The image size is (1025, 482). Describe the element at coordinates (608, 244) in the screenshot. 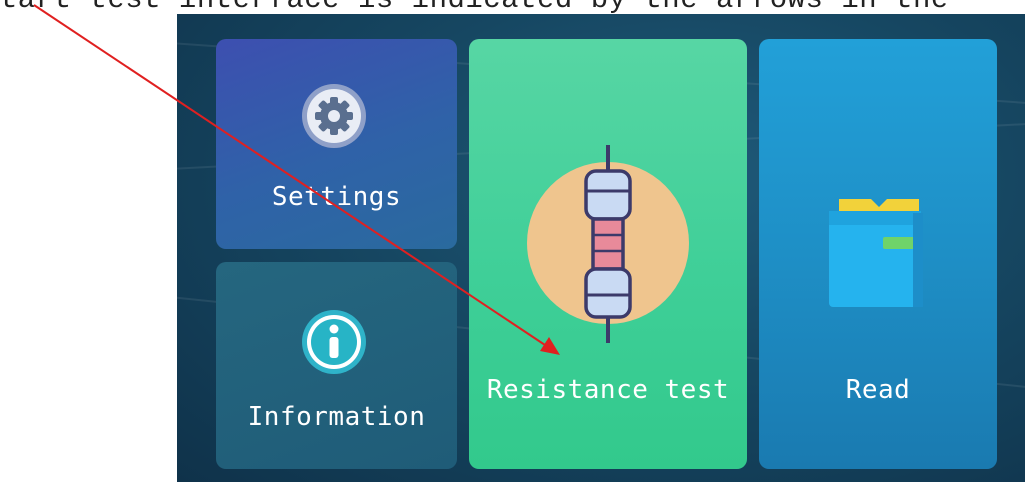

I see `resistor-icon` at that location.